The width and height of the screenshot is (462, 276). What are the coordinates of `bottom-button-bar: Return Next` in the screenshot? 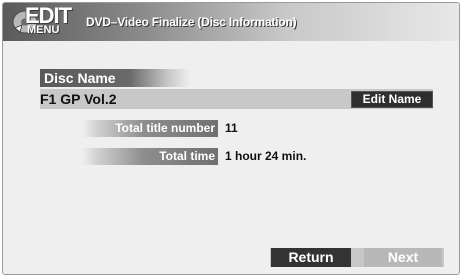 It's located at (357, 257).